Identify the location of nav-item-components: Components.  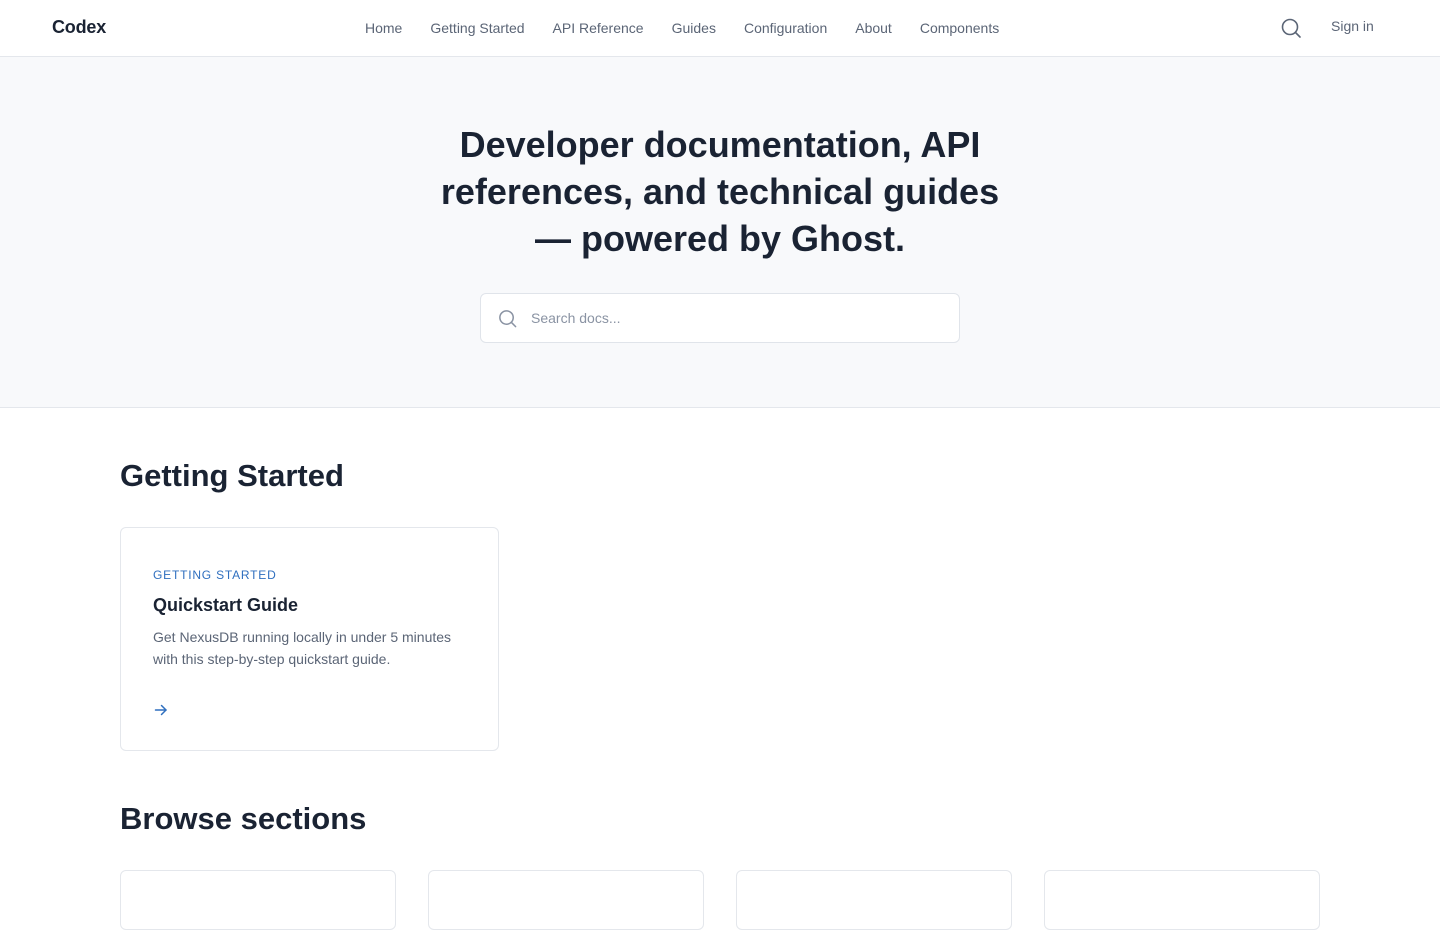
(959, 28).